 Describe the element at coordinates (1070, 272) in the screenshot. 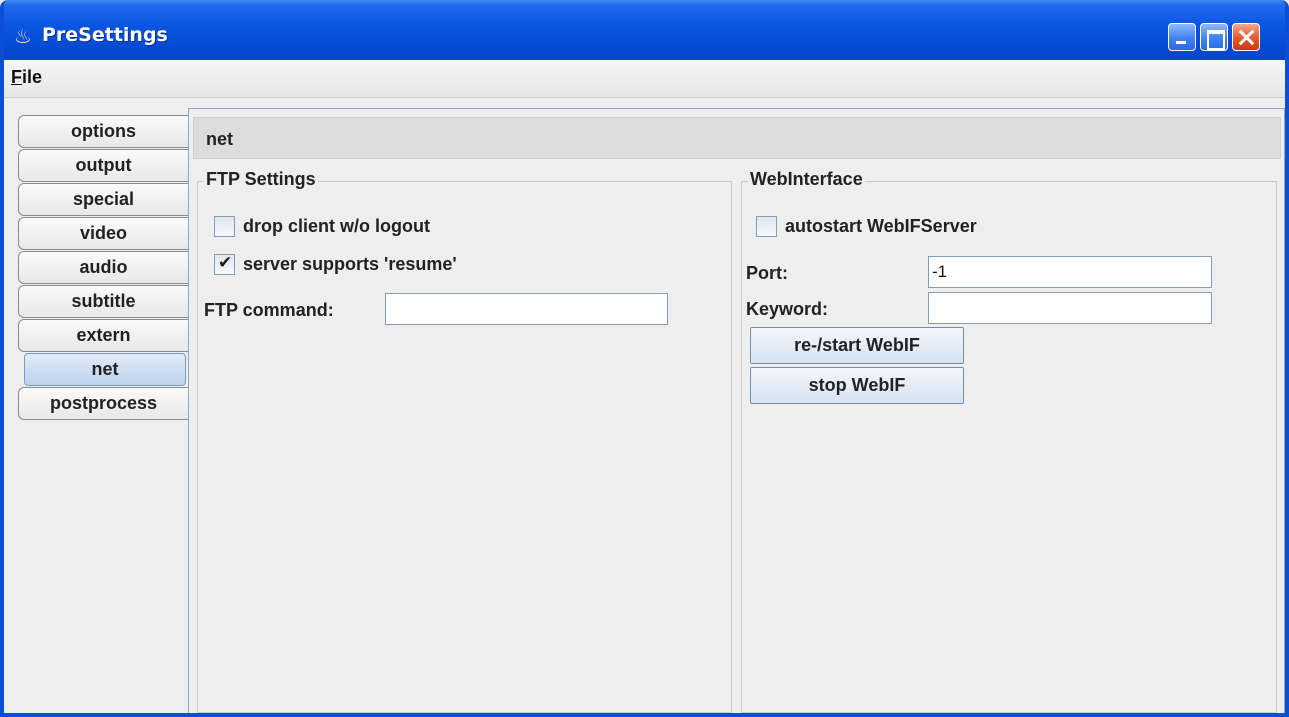

I see `port-input` at that location.